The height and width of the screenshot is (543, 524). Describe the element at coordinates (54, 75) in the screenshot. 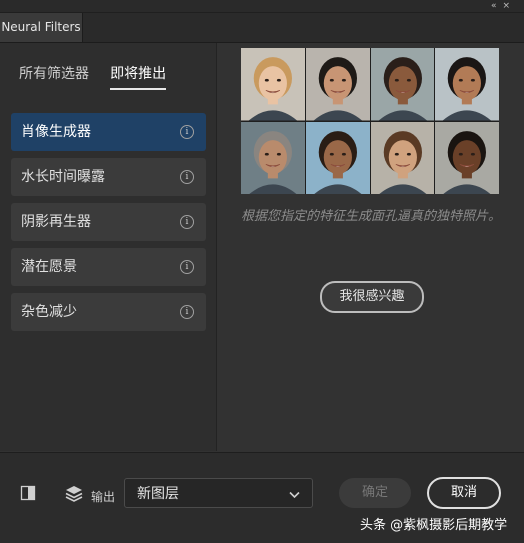

I see `tab-all-filters: 所有筛选器` at that location.